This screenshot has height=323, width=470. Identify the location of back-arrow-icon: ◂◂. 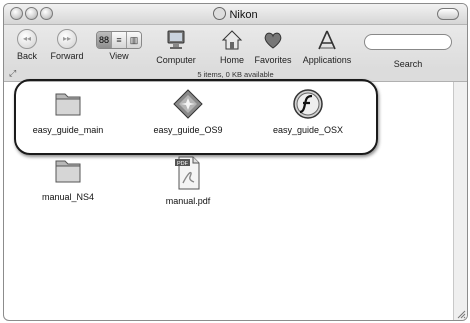
(27, 39).